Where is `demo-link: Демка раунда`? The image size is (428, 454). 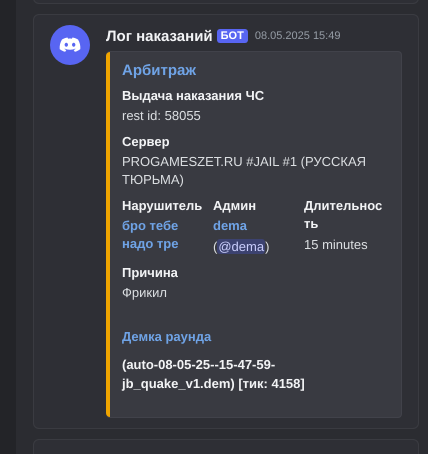
demo-link: Демка раунда is located at coordinates (255, 337).